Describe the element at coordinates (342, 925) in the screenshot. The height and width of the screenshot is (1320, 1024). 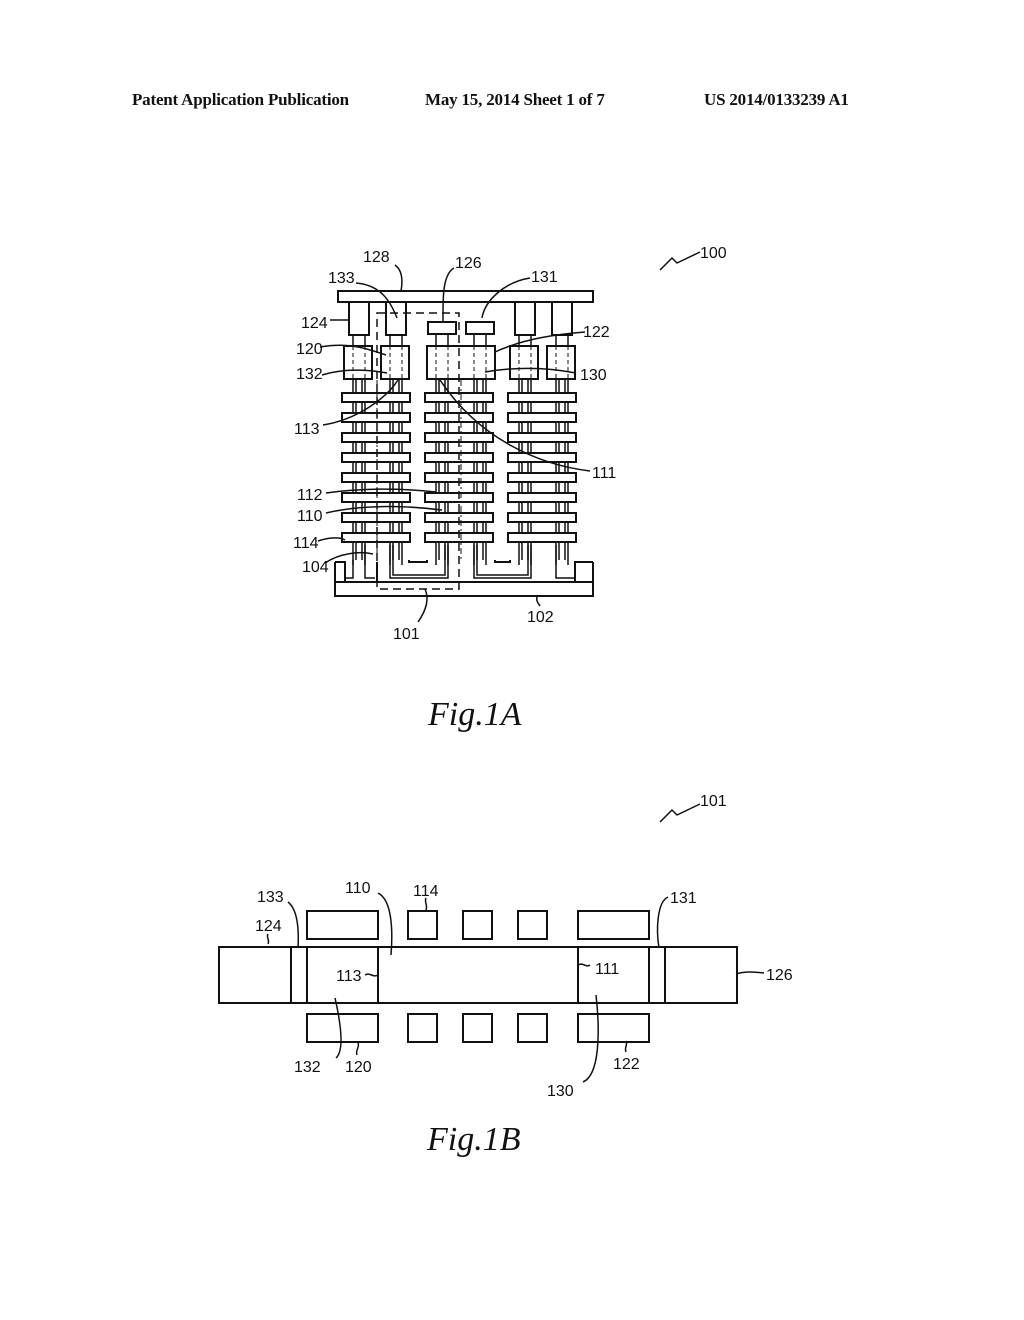
I see `gate-top-left` at that location.